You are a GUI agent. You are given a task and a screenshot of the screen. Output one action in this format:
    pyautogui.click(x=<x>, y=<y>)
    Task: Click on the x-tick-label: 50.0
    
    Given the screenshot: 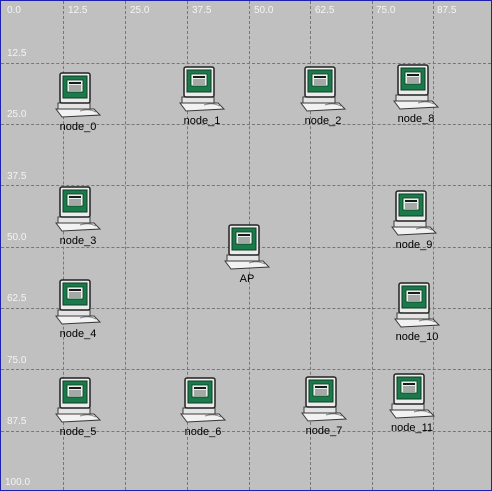 What is the action you would take?
    pyautogui.click(x=264, y=10)
    